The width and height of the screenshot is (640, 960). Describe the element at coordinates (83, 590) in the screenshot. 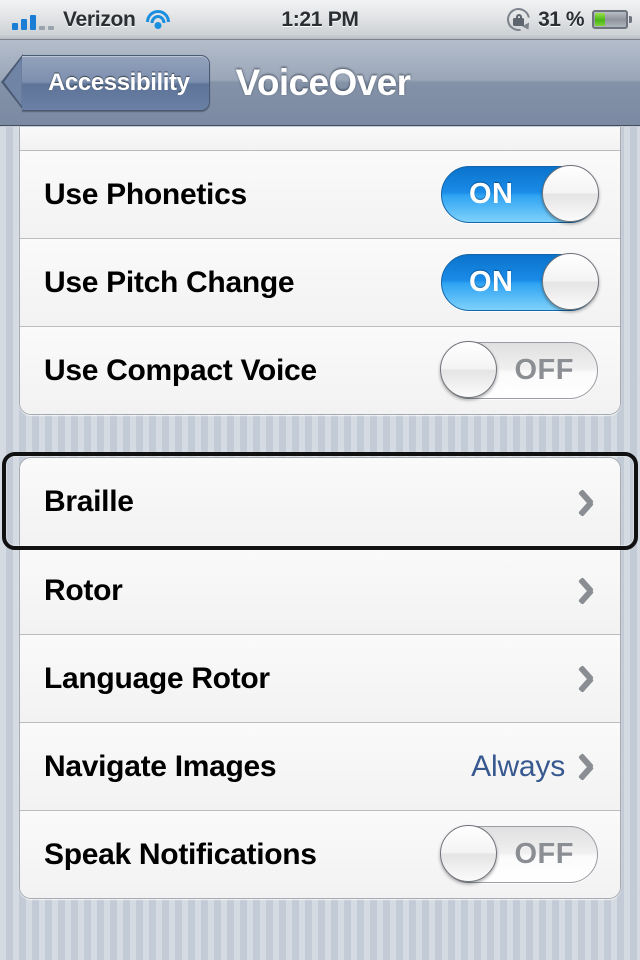

I see `cell-label: Rotor` at that location.